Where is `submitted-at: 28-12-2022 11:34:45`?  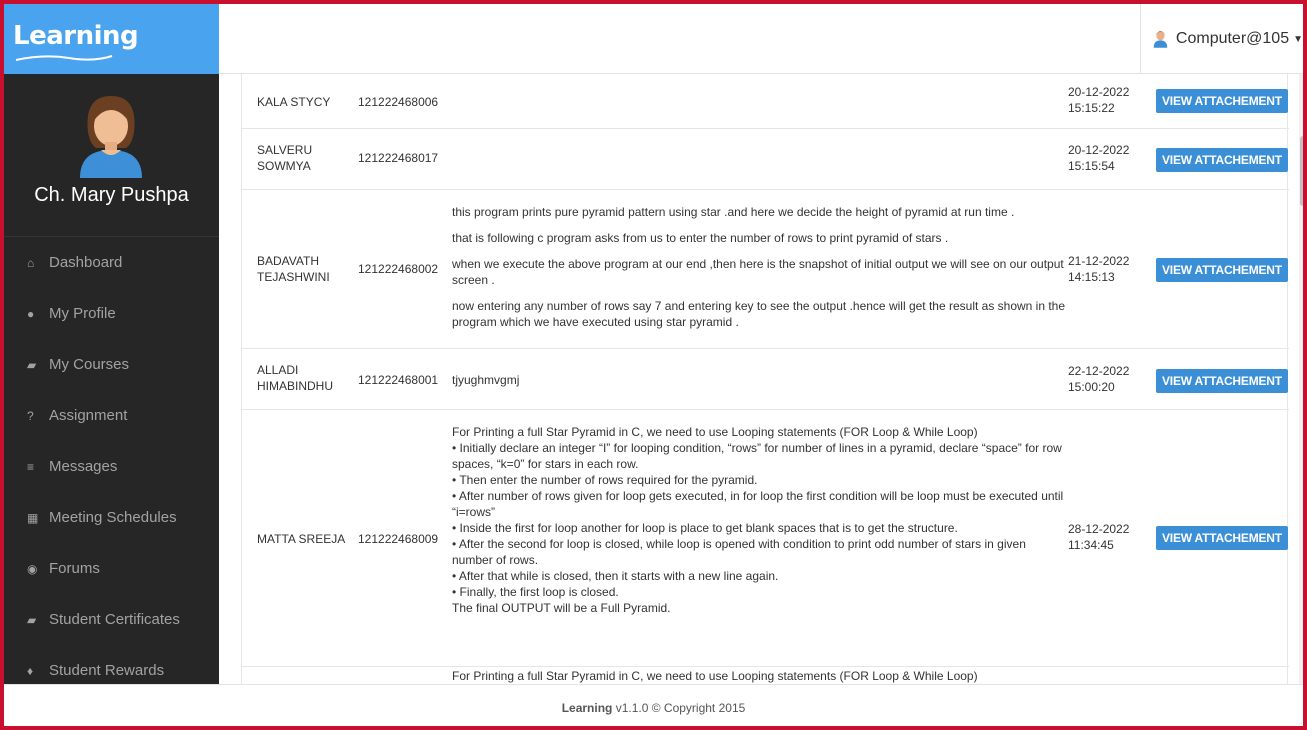 submitted-at: 28-12-2022 11:34:45 is located at coordinates (1103, 537).